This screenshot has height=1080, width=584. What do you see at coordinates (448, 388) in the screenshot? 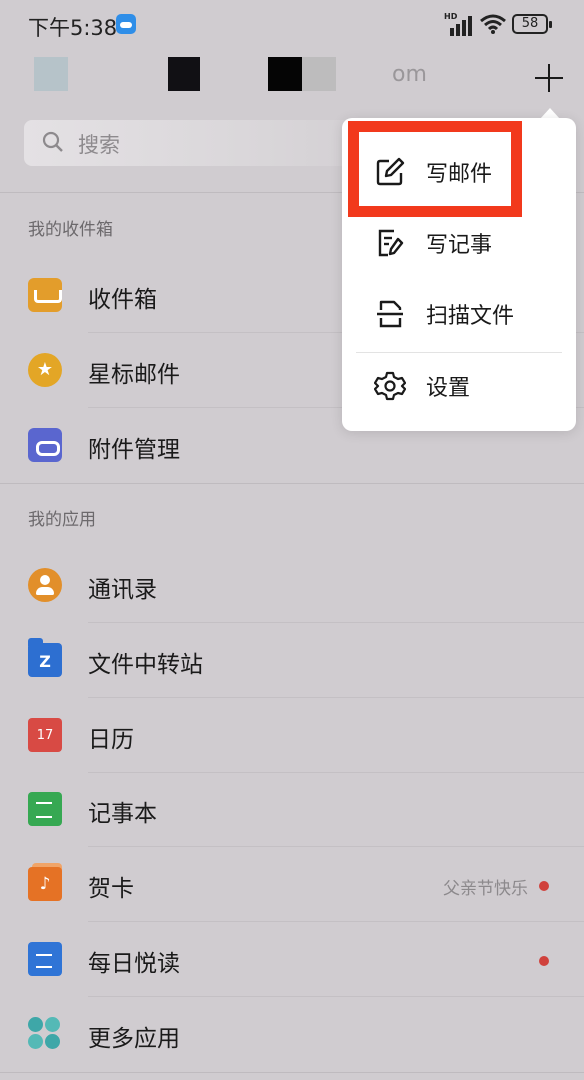
I see `menu-item-label: 设置` at bounding box center [448, 388].